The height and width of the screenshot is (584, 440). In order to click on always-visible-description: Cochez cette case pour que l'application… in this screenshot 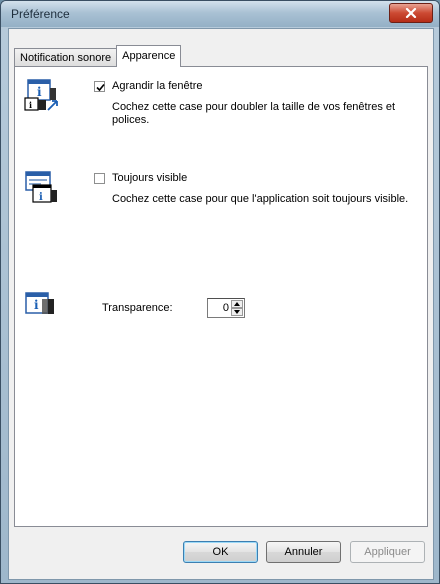, I will do `click(260, 199)`.